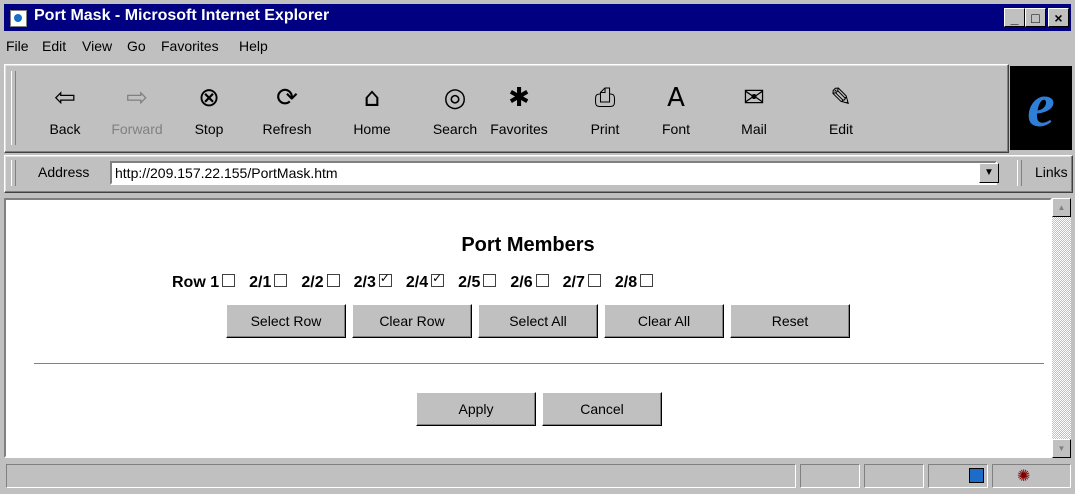  What do you see at coordinates (519, 98) in the screenshot?
I see `favorites-icon: ✱` at bounding box center [519, 98].